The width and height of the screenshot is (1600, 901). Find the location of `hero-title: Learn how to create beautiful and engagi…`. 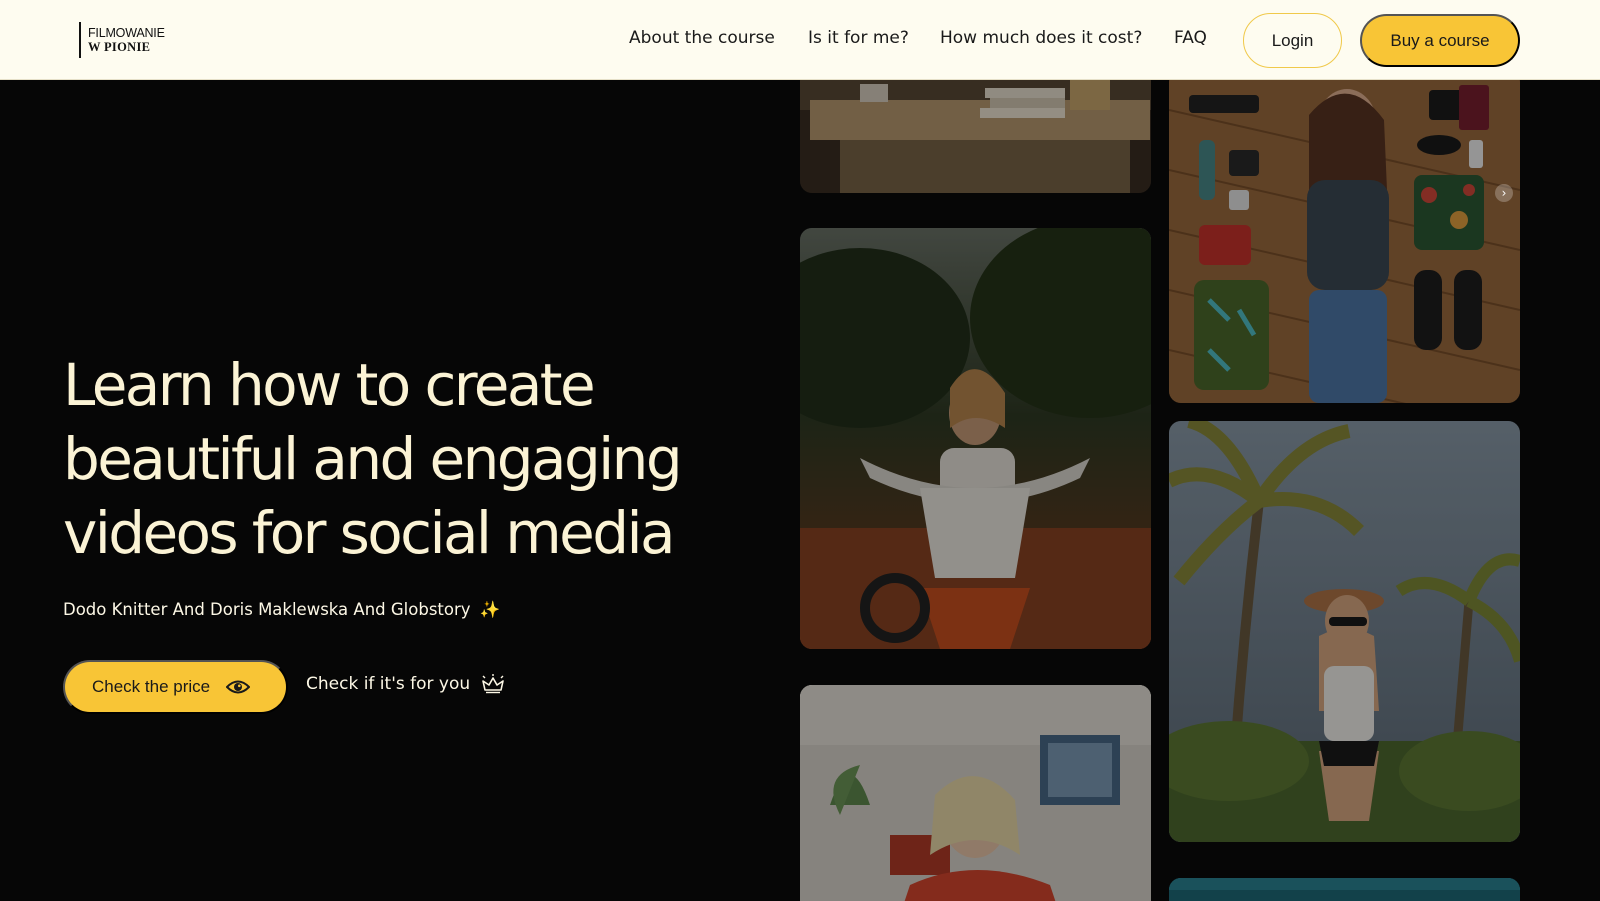

hero-title: Learn how to create beautiful and engagi… is located at coordinates (413, 459).